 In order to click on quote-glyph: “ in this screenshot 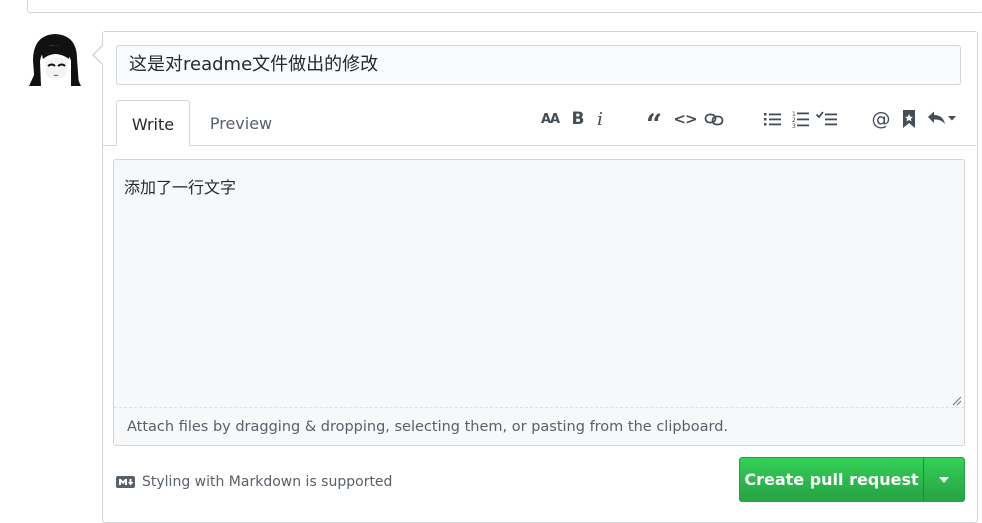, I will do `click(654, 124)`.